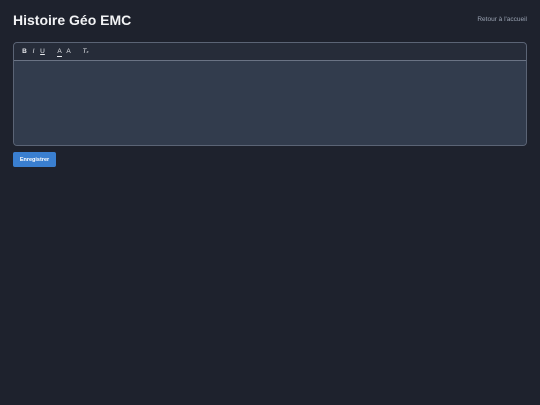  Describe the element at coordinates (42, 52) in the screenshot. I see `underline-button: U` at that location.